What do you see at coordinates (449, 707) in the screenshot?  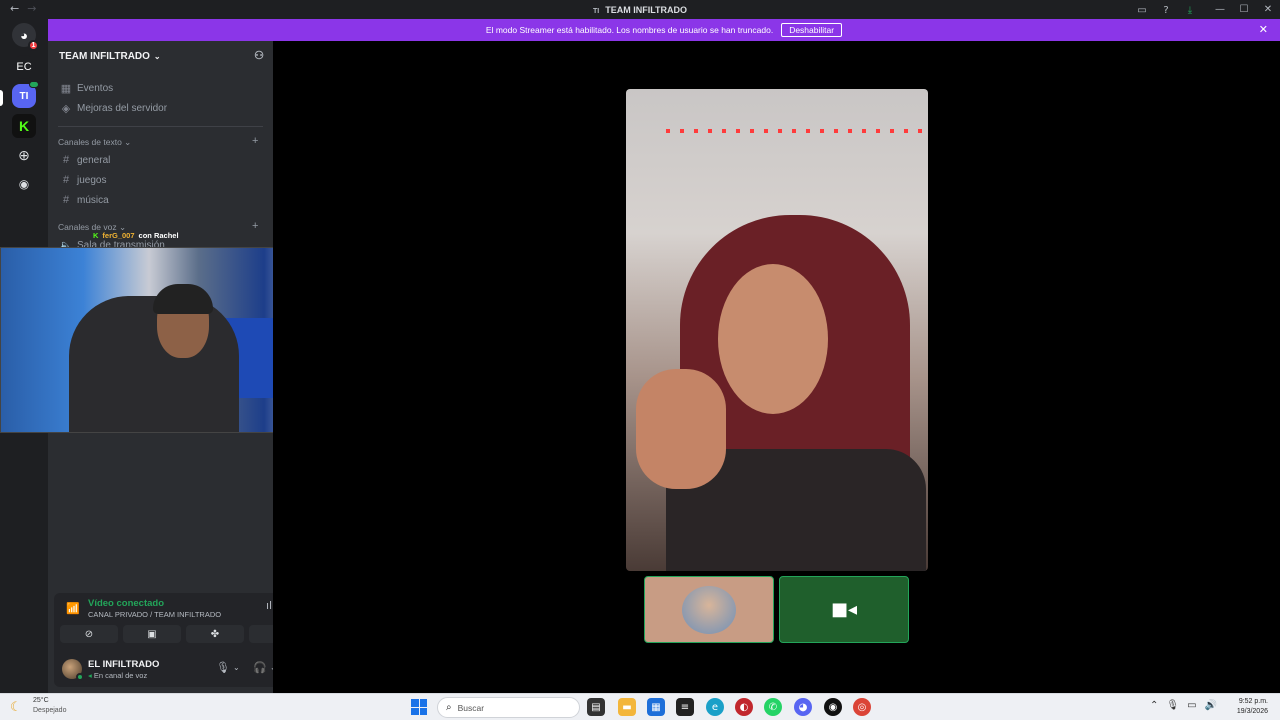 I see `search-icon: ⌕` at bounding box center [449, 707].